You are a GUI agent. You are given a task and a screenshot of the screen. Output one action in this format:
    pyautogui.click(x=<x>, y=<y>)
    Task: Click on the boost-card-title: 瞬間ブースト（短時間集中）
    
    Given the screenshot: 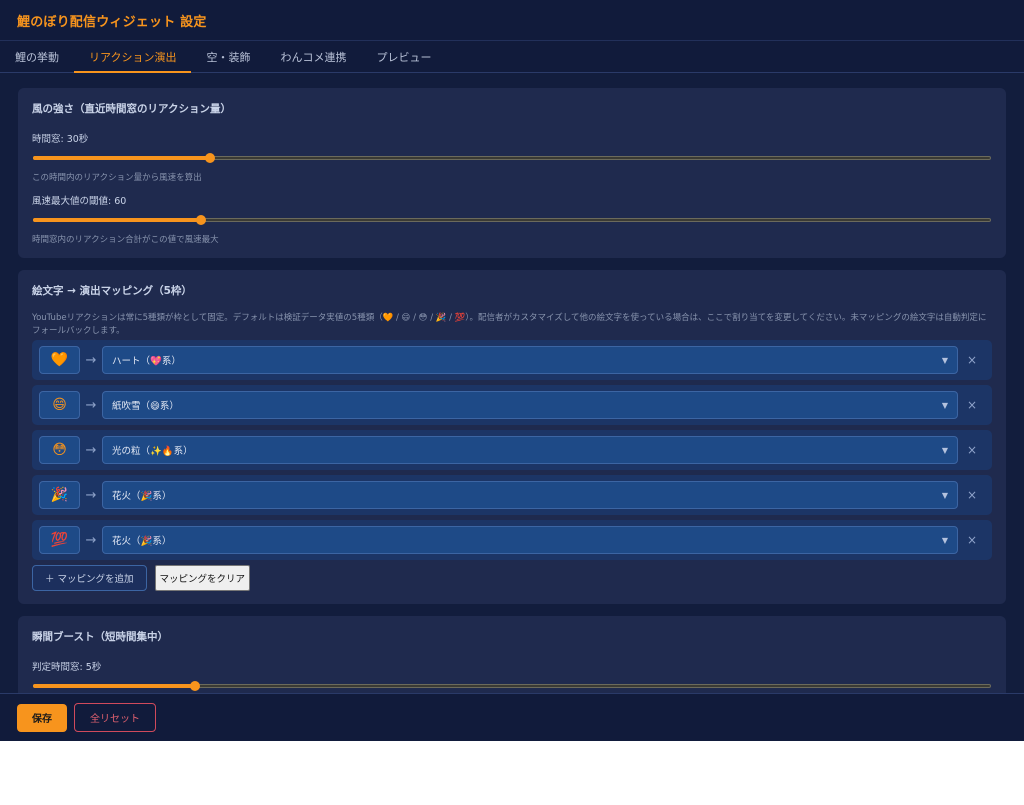 What is the action you would take?
    pyautogui.click(x=100, y=637)
    